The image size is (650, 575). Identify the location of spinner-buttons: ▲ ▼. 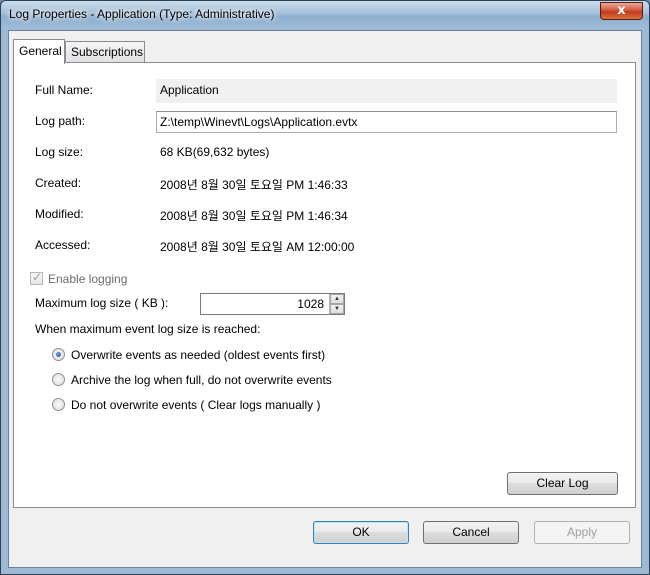
(336, 304).